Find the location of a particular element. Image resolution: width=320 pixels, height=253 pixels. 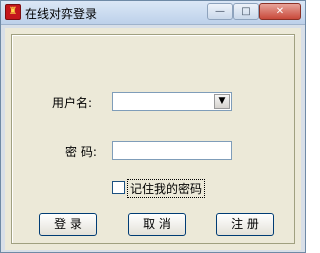

minimize-button: — is located at coordinates (220, 11).